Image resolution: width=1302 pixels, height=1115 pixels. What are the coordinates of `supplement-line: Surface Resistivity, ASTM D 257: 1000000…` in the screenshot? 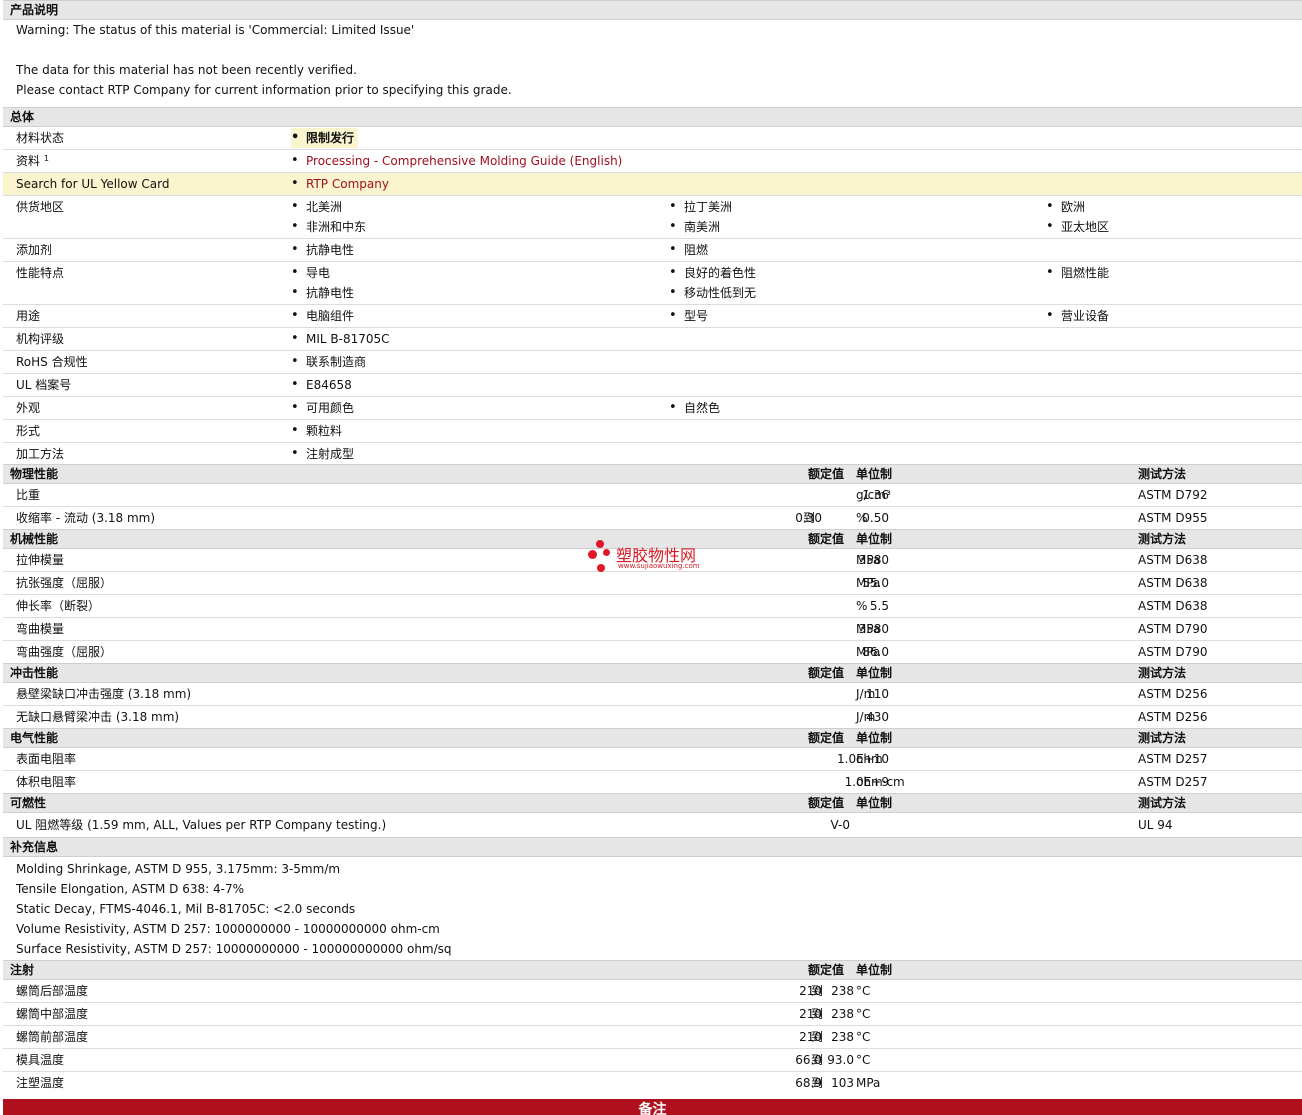 It's located at (234, 949).